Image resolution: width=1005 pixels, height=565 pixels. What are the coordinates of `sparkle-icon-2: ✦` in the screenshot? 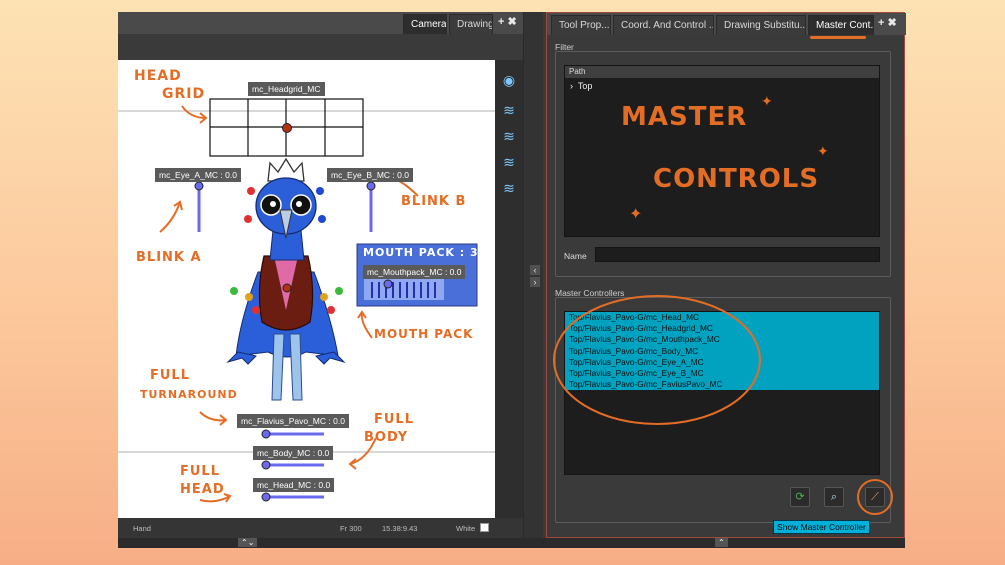 It's located at (636, 213).